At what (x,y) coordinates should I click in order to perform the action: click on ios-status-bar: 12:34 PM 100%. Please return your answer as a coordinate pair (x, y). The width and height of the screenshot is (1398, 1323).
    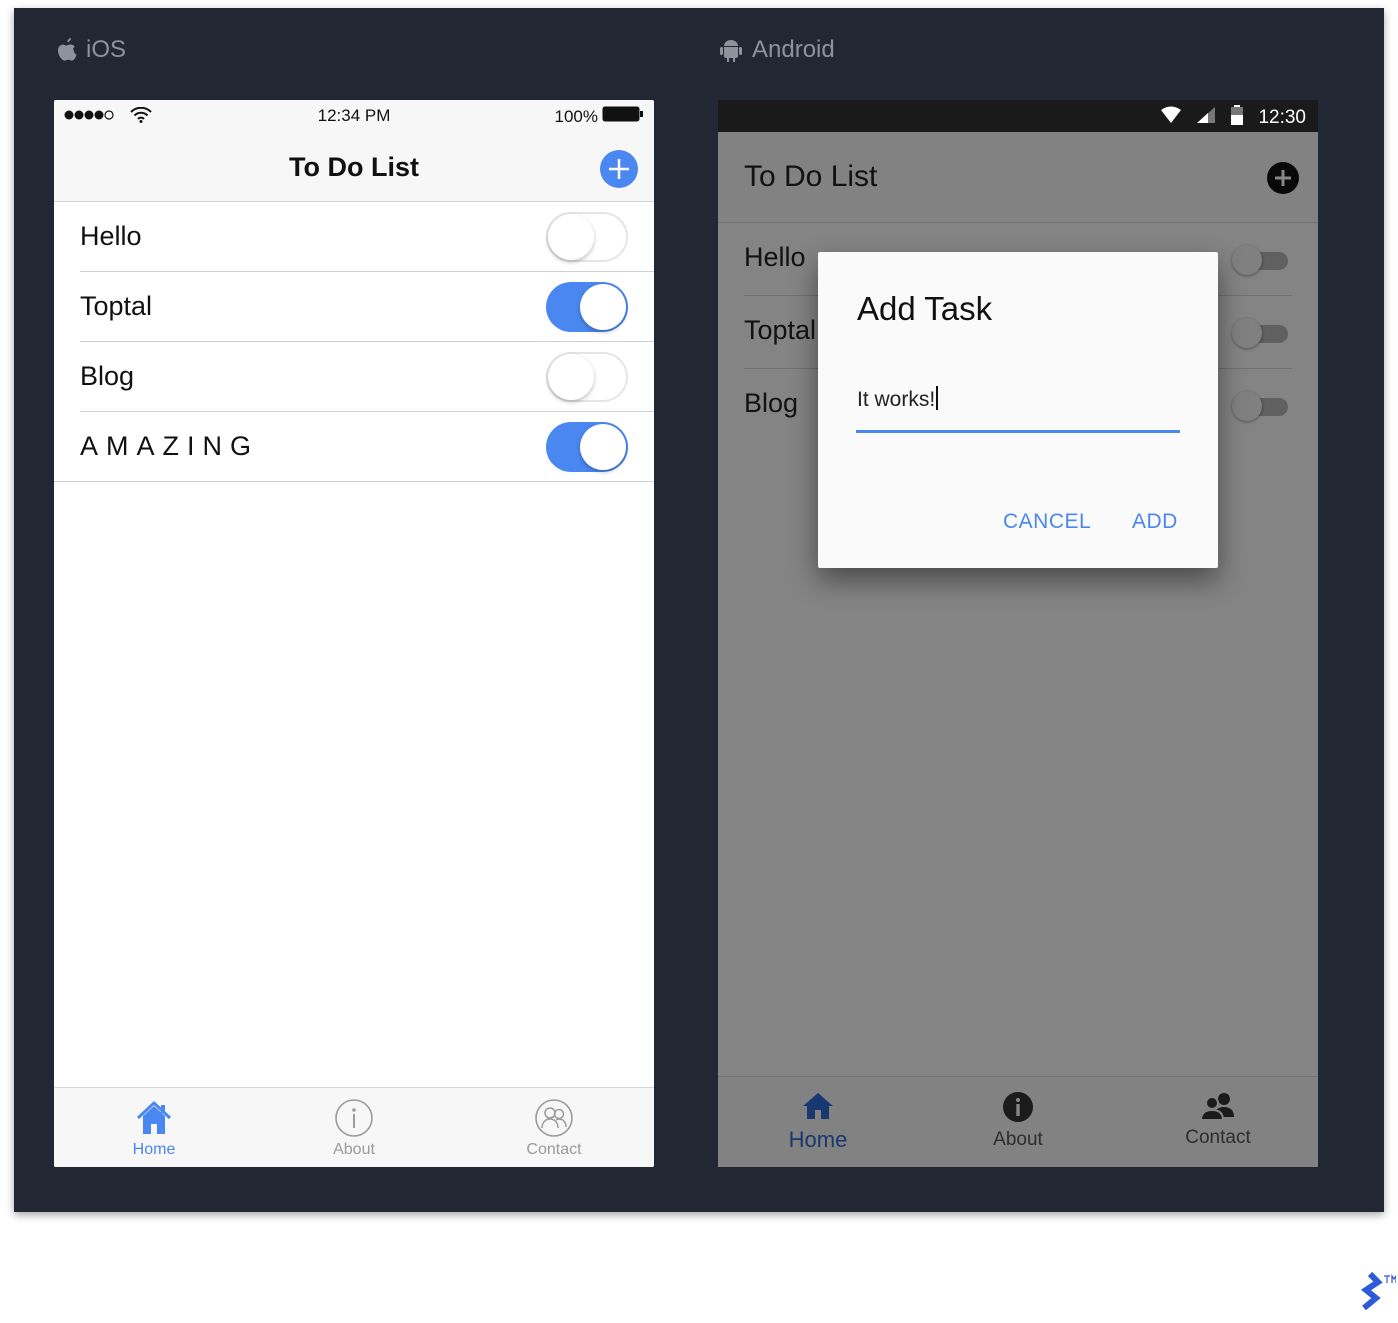
    Looking at the image, I should click on (354, 116).